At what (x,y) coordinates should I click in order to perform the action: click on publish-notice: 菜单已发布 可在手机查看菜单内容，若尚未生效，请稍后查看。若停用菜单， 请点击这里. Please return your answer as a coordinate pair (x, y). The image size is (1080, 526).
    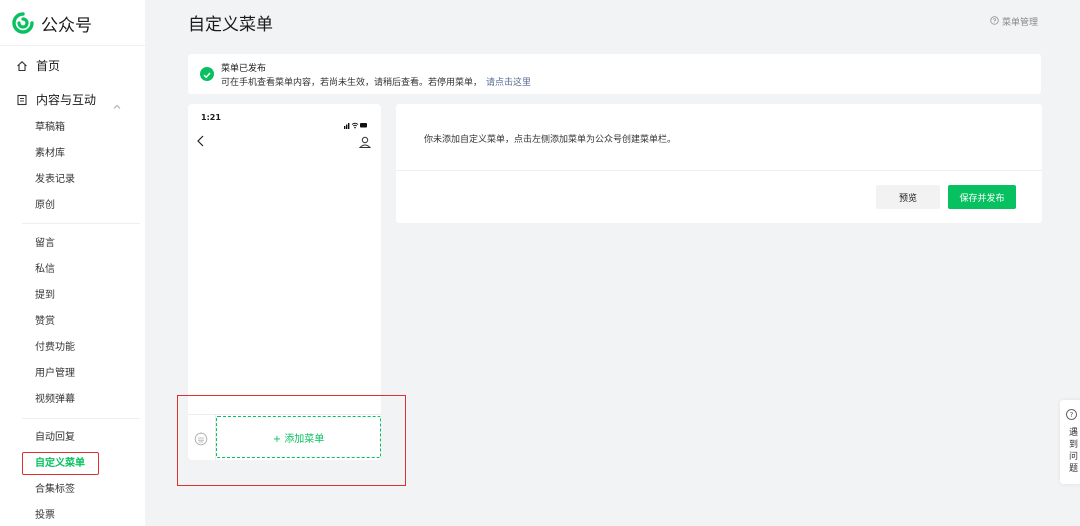
    Looking at the image, I should click on (614, 74).